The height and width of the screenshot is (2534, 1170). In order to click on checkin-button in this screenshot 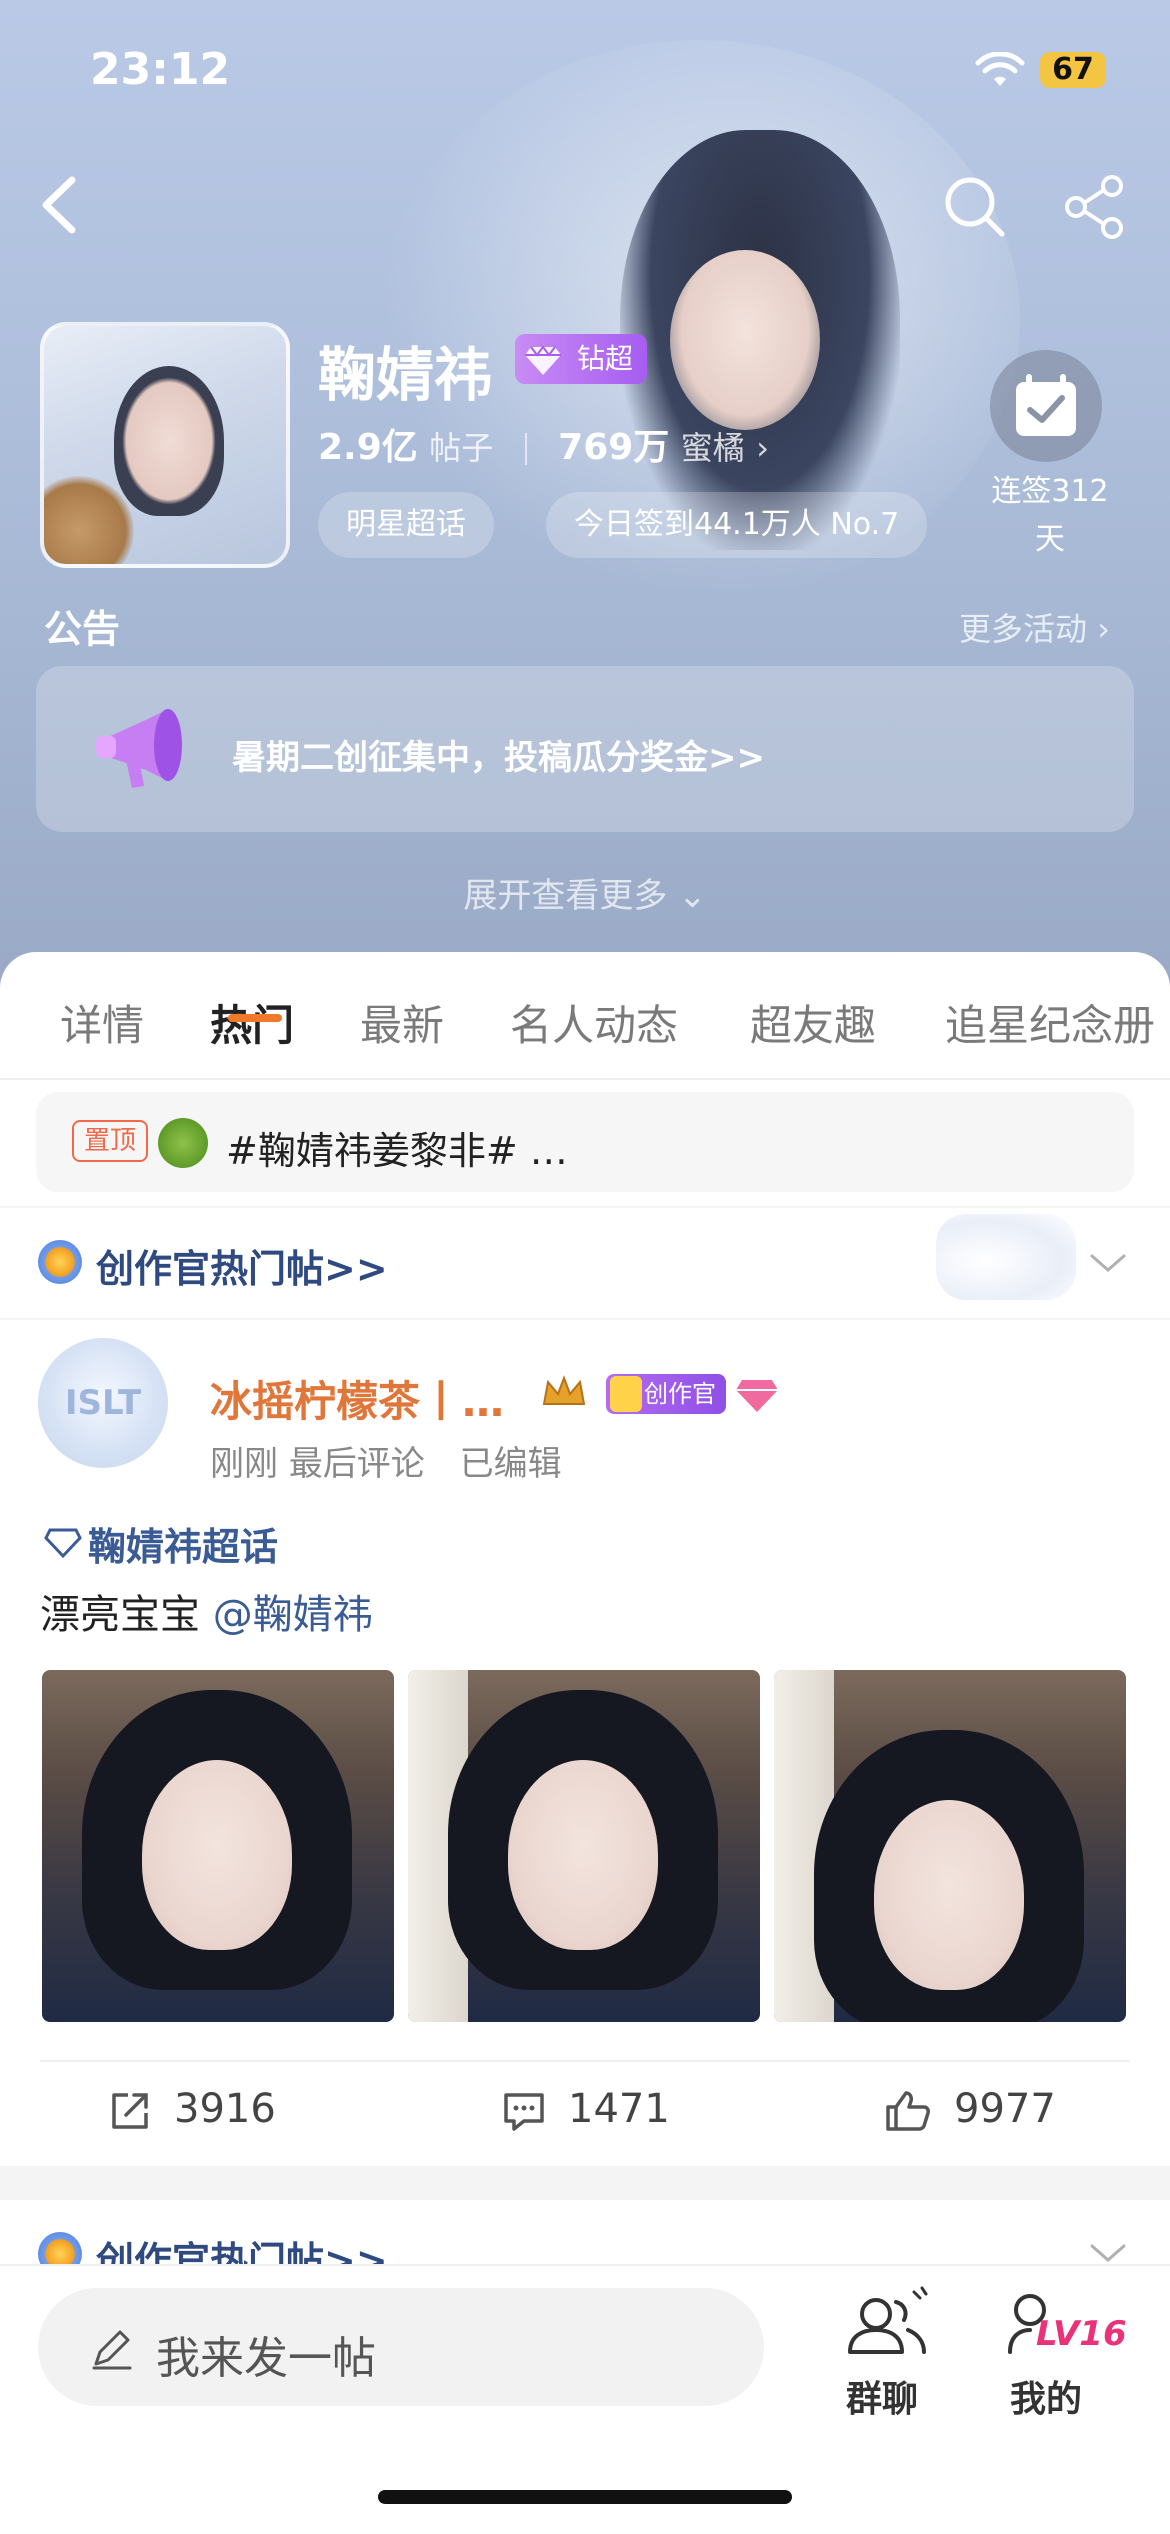, I will do `click(1046, 406)`.